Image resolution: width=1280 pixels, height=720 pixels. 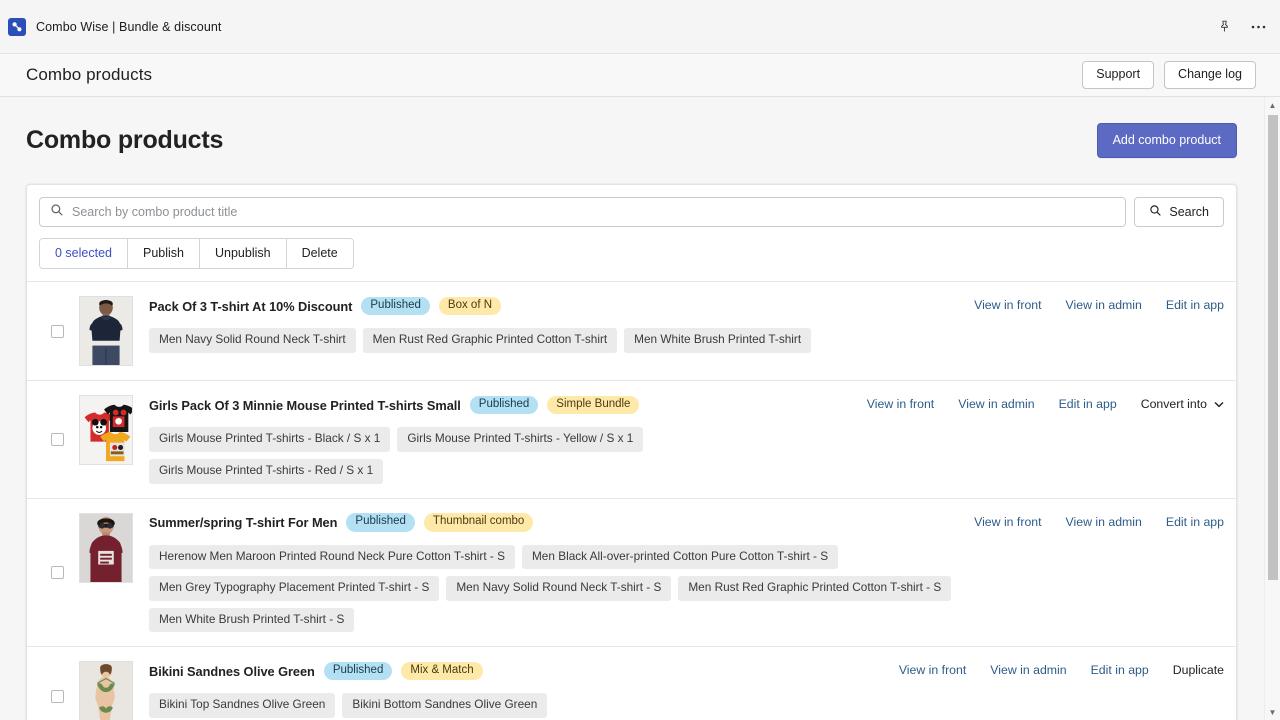 What do you see at coordinates (594, 212) in the screenshot?
I see `search-input` at bounding box center [594, 212].